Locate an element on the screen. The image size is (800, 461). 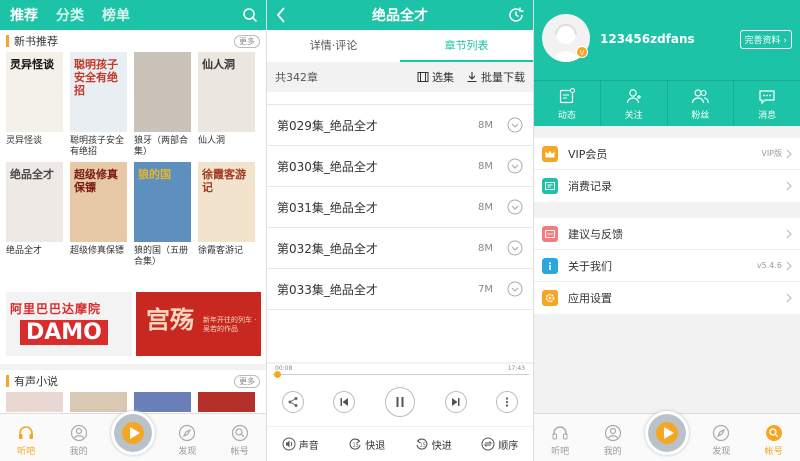
share-button is located at coordinates (292, 402).